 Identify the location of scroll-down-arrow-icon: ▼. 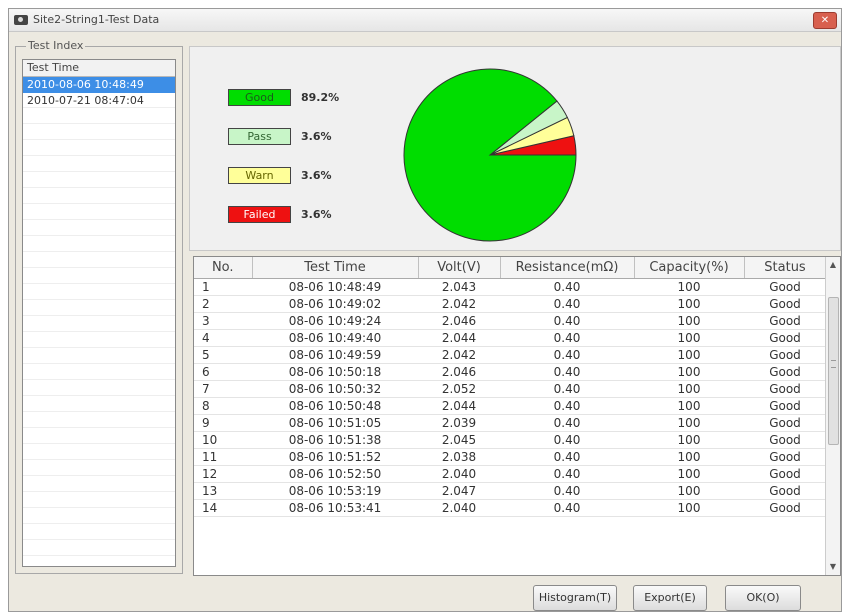
(833, 567).